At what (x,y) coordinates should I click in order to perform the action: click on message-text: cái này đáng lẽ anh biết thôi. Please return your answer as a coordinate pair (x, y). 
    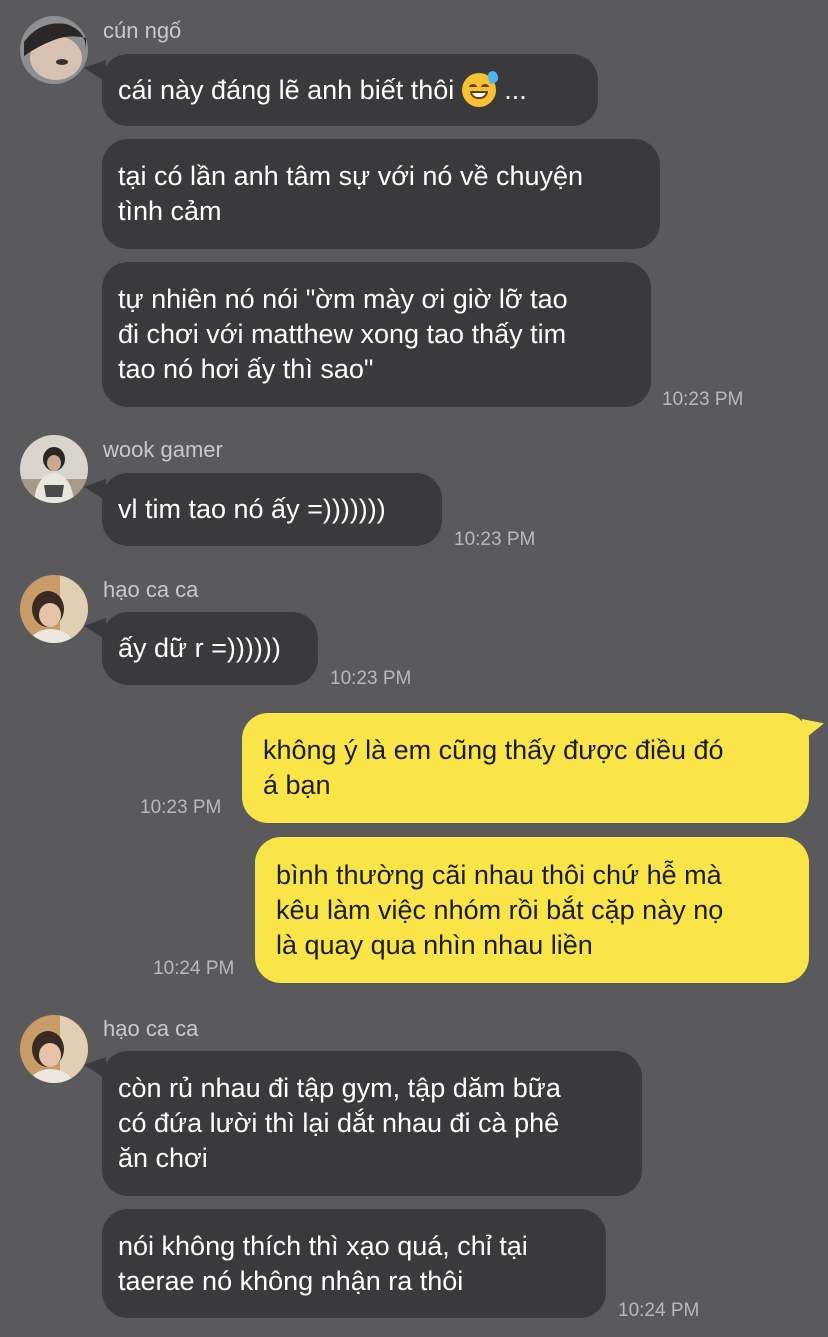
    Looking at the image, I should click on (286, 89).